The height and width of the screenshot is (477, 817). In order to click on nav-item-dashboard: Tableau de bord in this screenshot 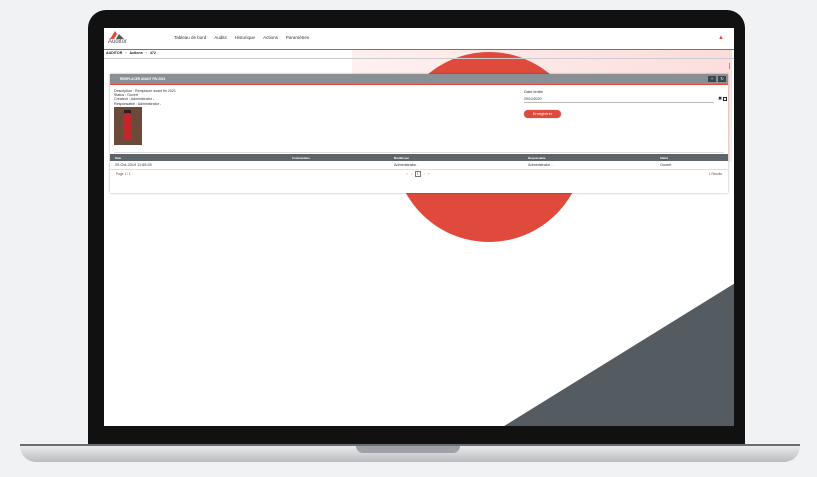, I will do `click(190, 37)`.